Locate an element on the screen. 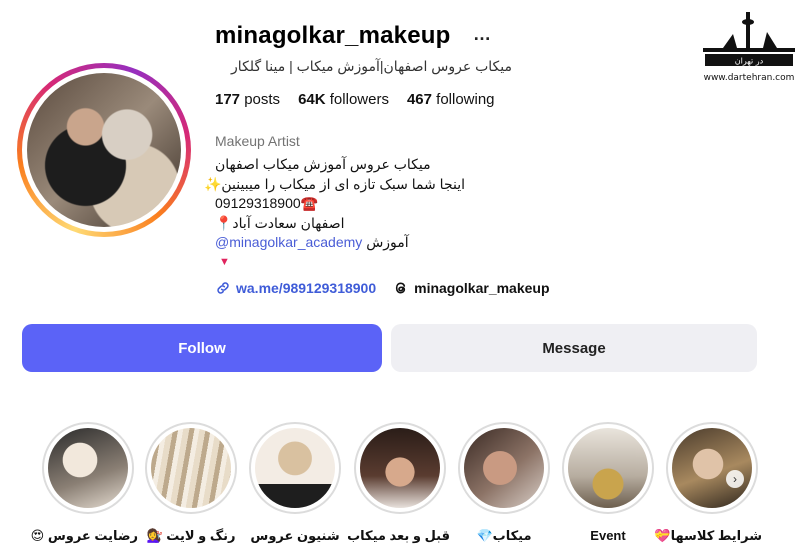 The width and height of the screenshot is (800, 560). avatar is located at coordinates (104, 150).